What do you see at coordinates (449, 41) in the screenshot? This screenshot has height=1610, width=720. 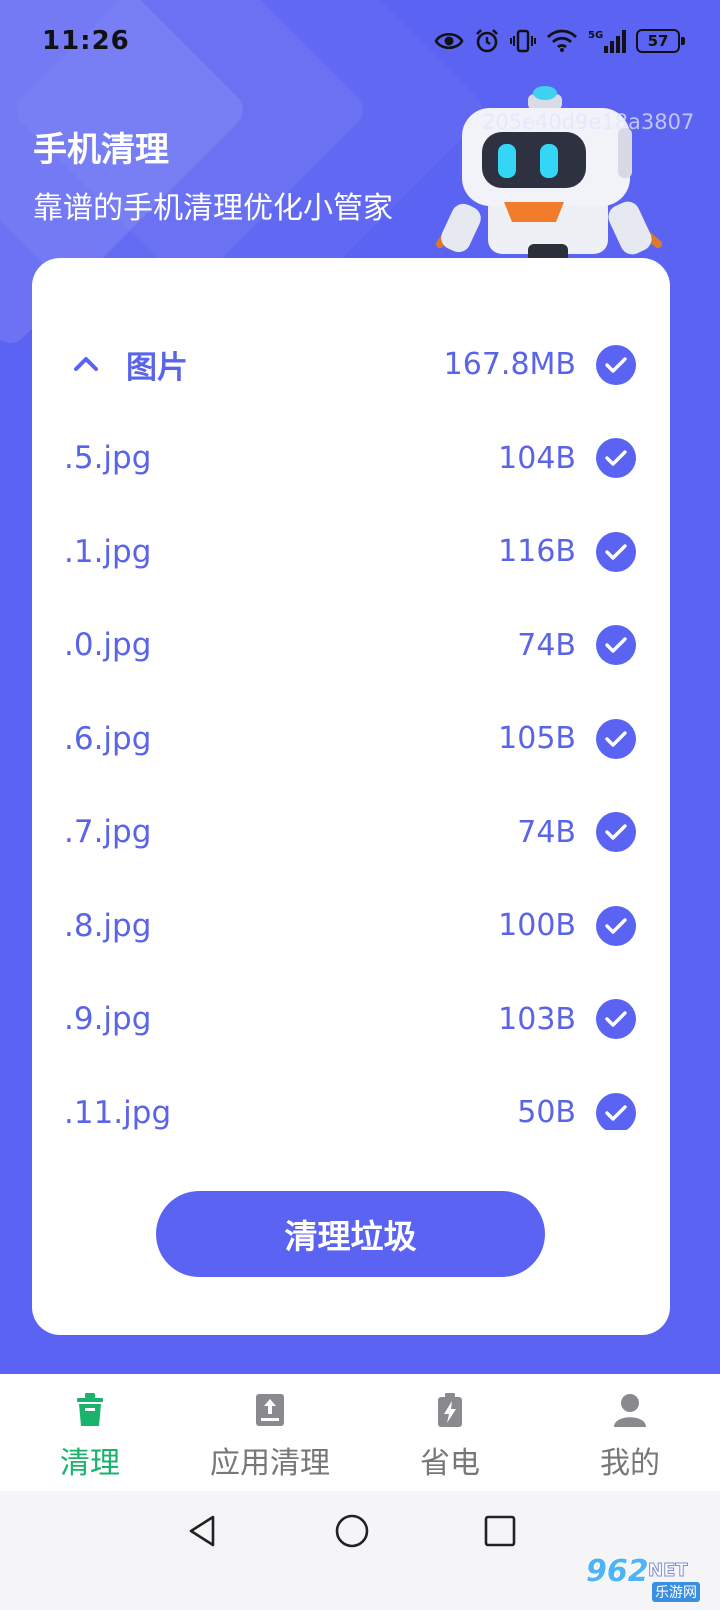 I see `eye-icon` at bounding box center [449, 41].